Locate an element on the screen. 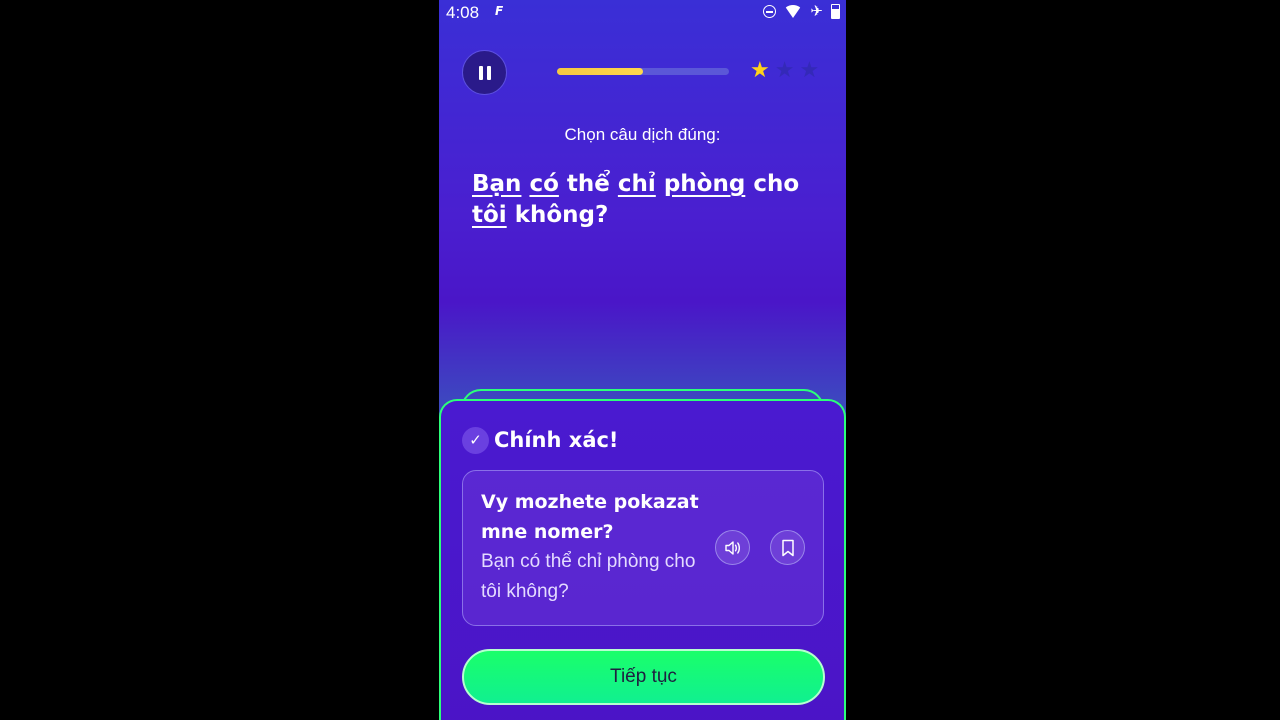 This screenshot has height=720, width=1280. answer-text: Vy mozhete pokazat mne nomer? is located at coordinates (590, 517).